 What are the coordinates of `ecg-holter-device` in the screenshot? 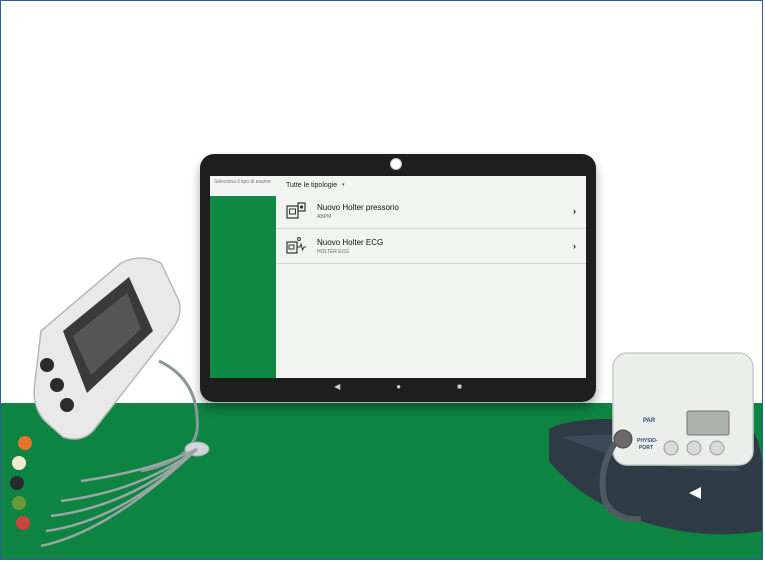 It's located at (110, 402).